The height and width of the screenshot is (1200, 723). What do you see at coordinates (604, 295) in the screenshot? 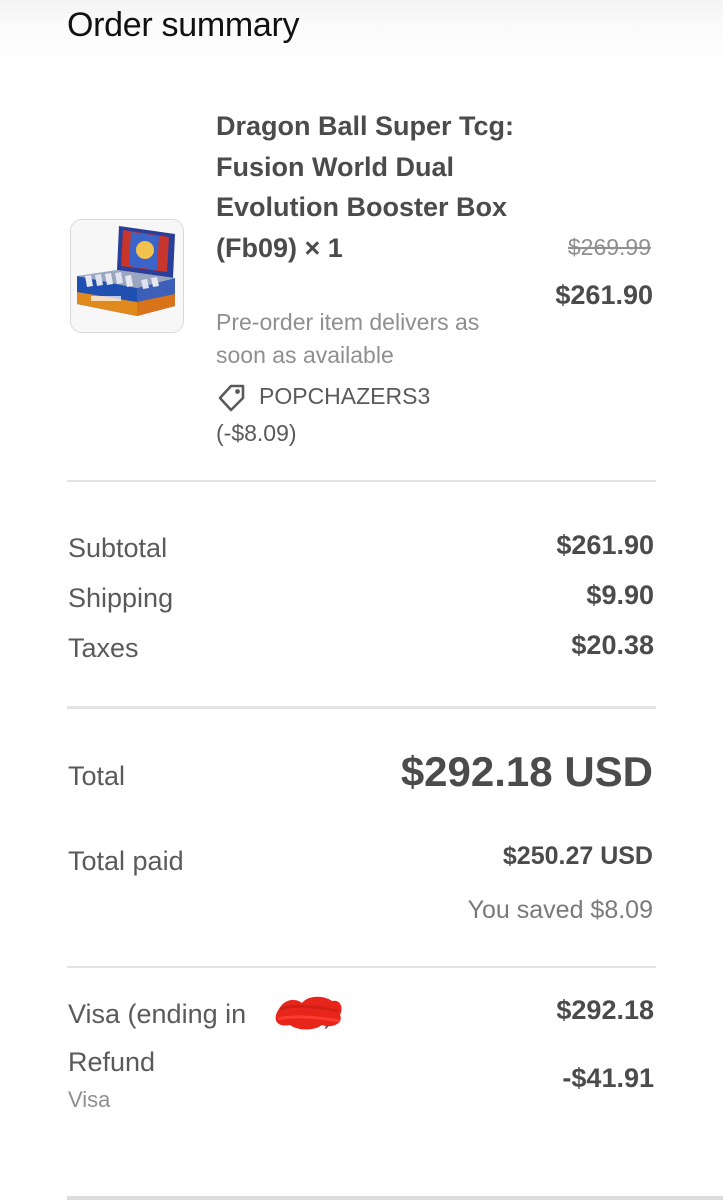
I see `item-price: $261.90` at bounding box center [604, 295].